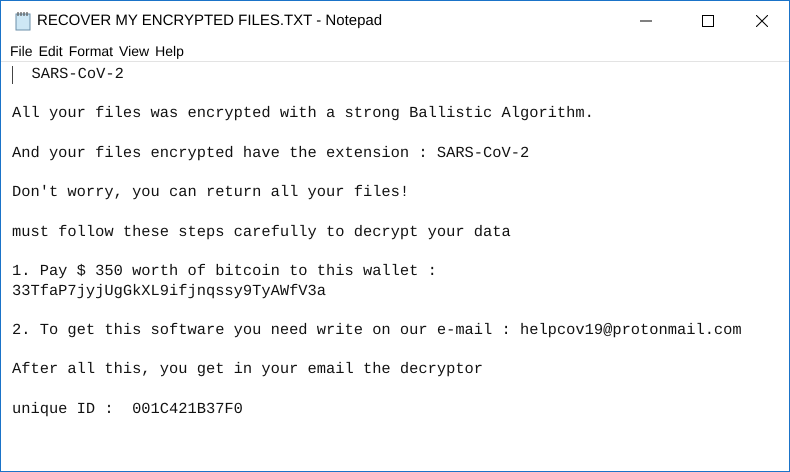  What do you see at coordinates (21, 51) in the screenshot?
I see `menu-item: File` at bounding box center [21, 51].